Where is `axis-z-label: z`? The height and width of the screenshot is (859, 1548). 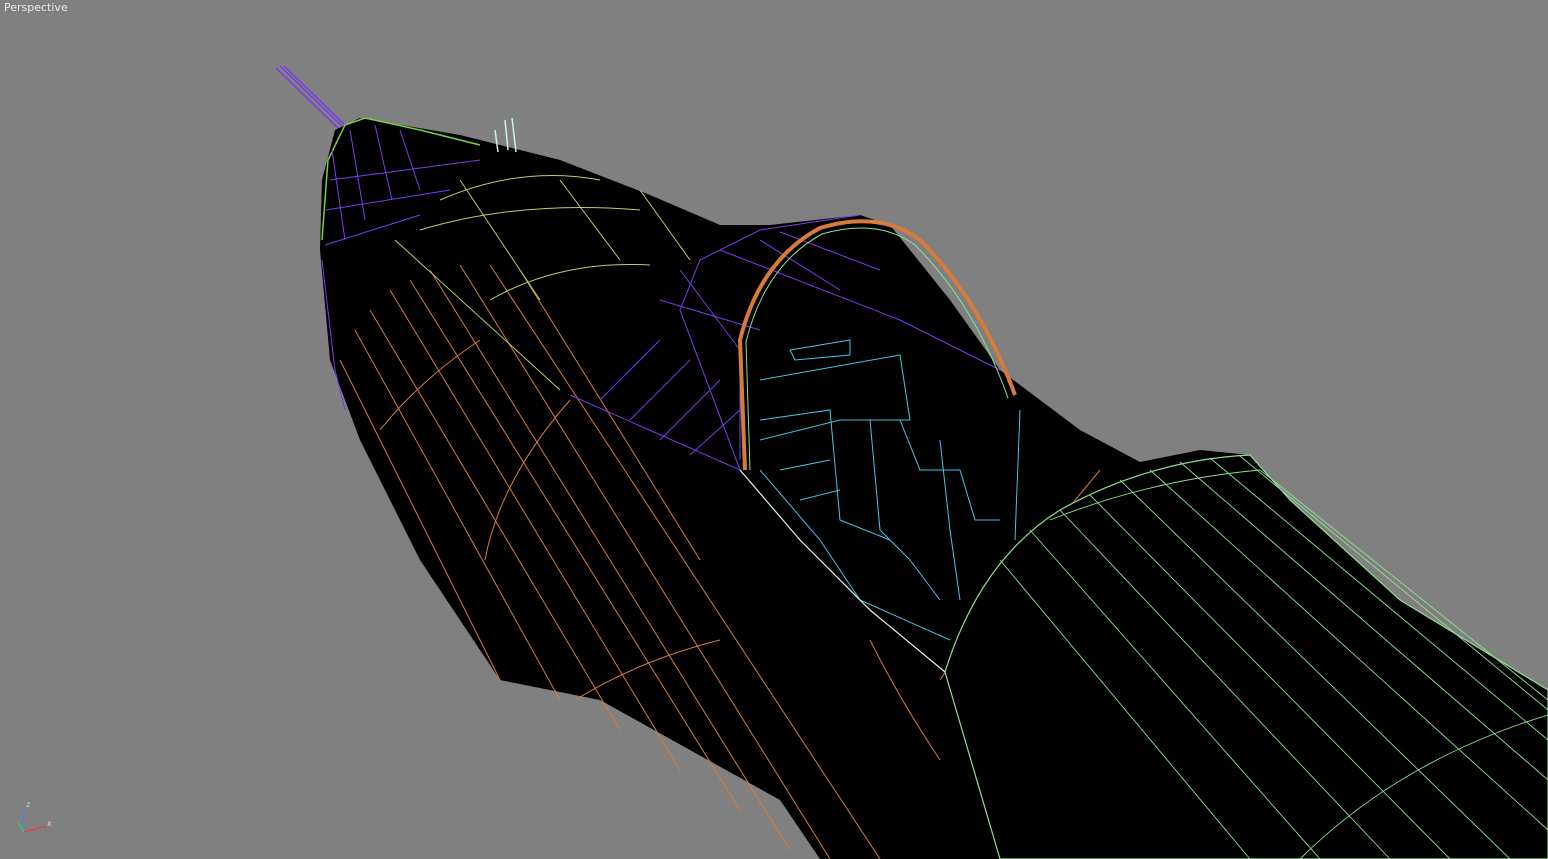 axis-z-label: z is located at coordinates (28, 804).